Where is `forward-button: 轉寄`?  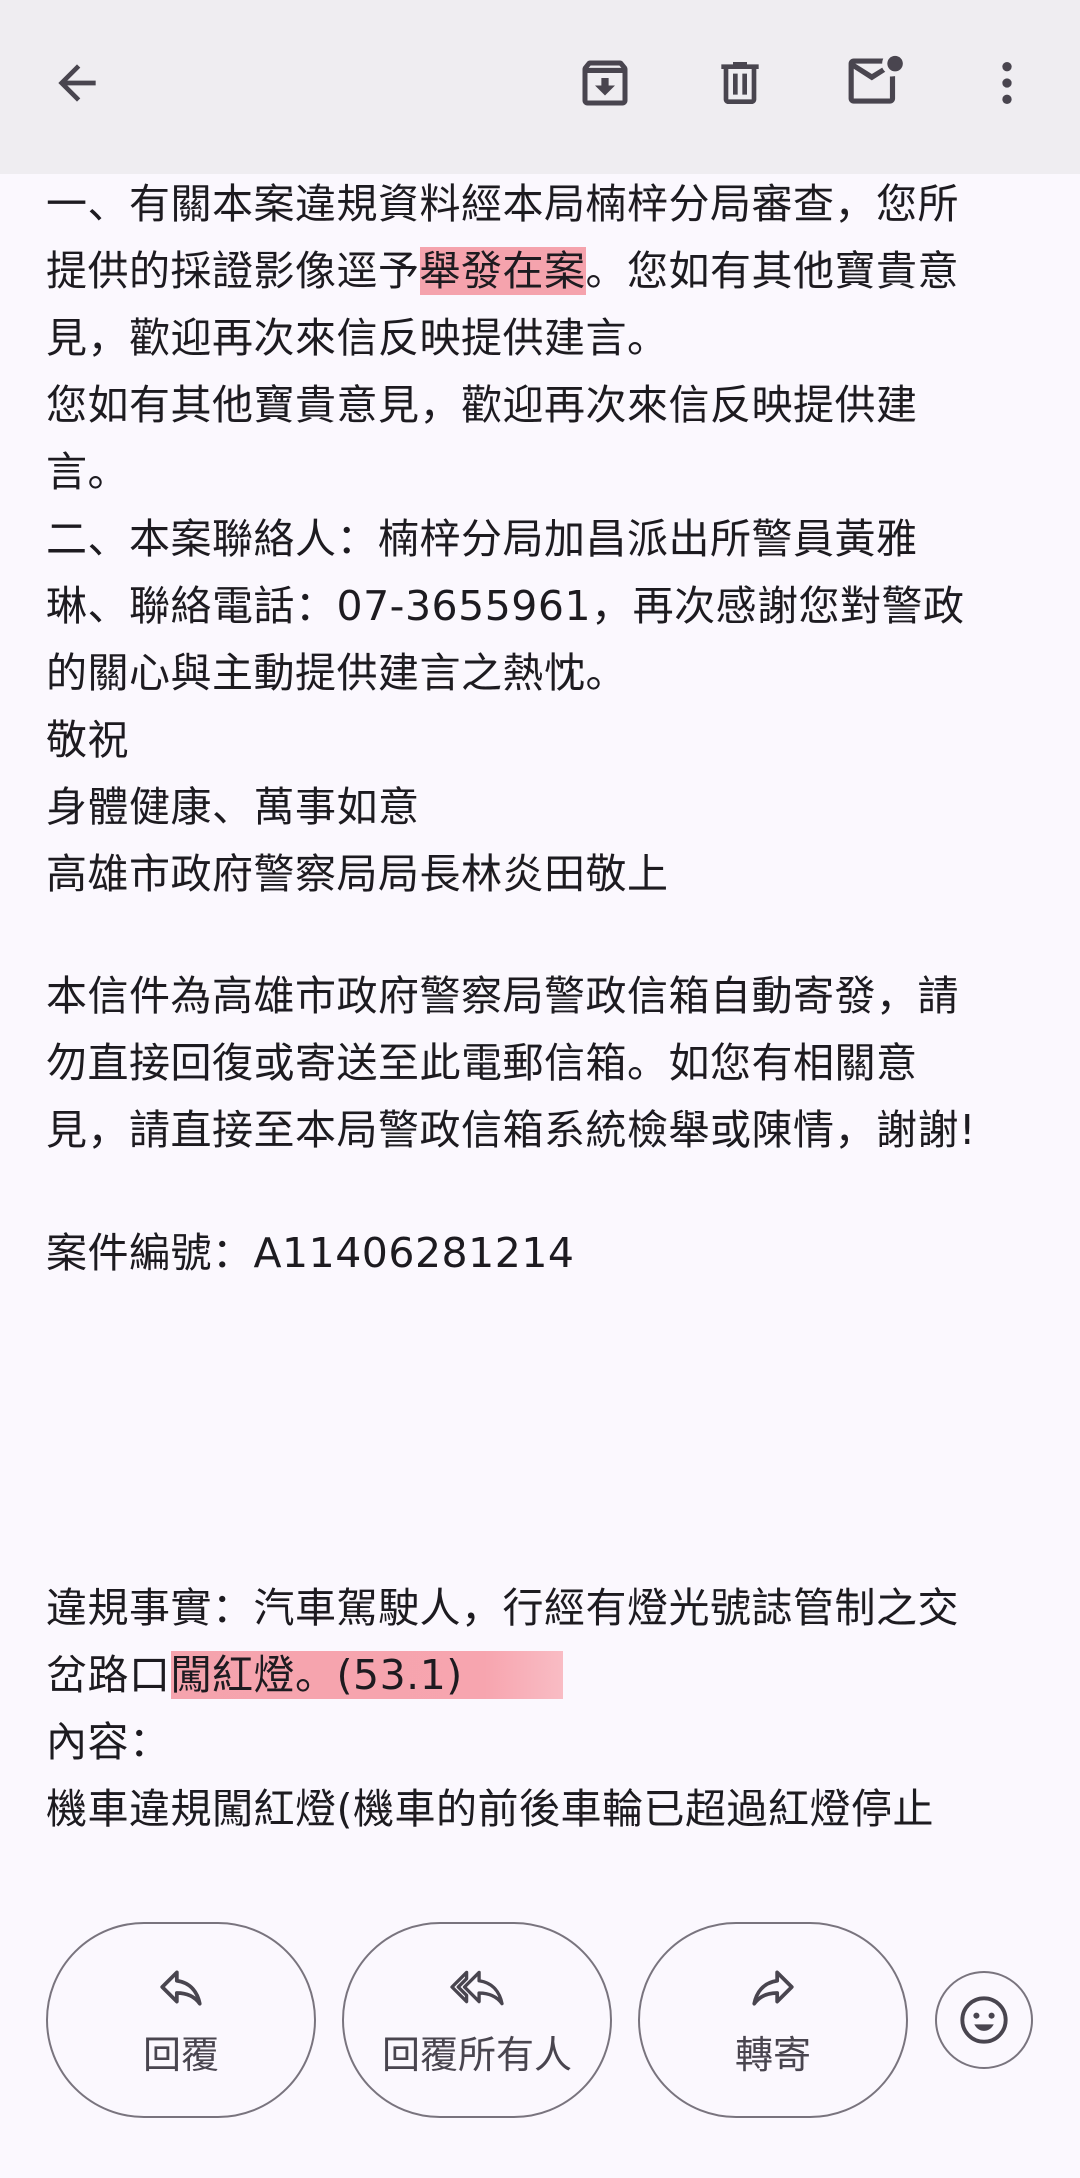 forward-button: 轉寄 is located at coordinates (773, 2020).